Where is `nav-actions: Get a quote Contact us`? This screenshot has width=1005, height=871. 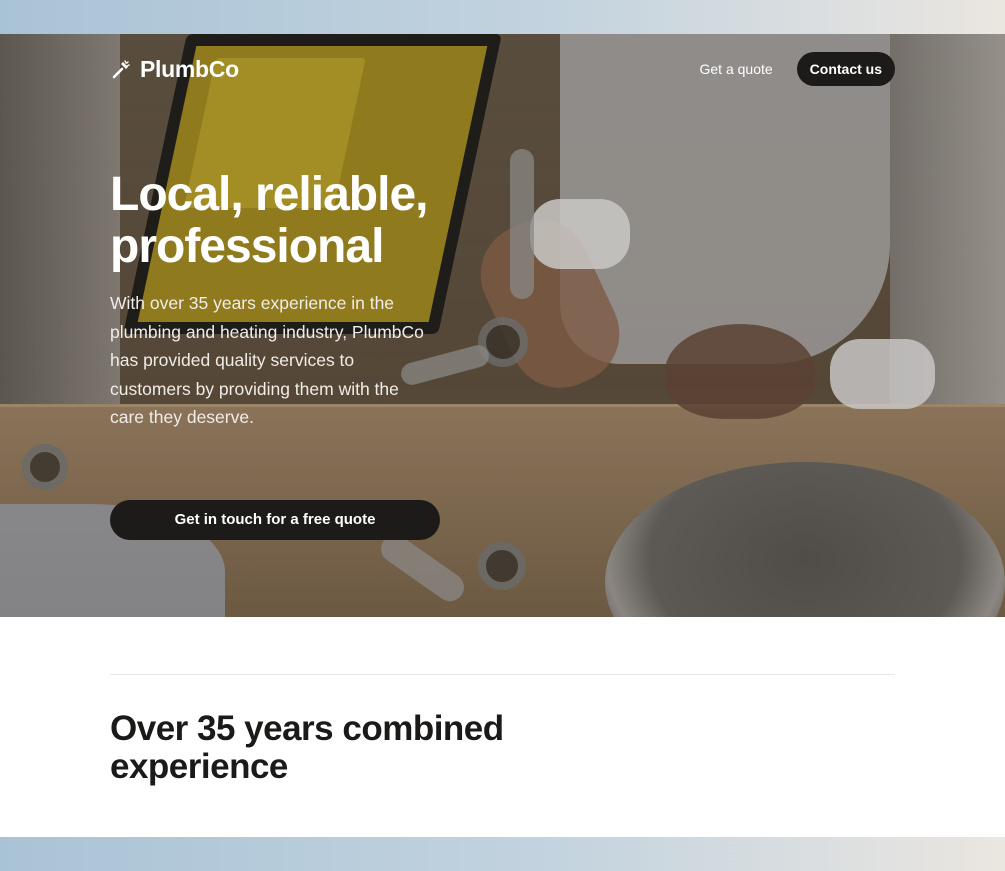 nav-actions: Get a quote Contact us is located at coordinates (797, 69).